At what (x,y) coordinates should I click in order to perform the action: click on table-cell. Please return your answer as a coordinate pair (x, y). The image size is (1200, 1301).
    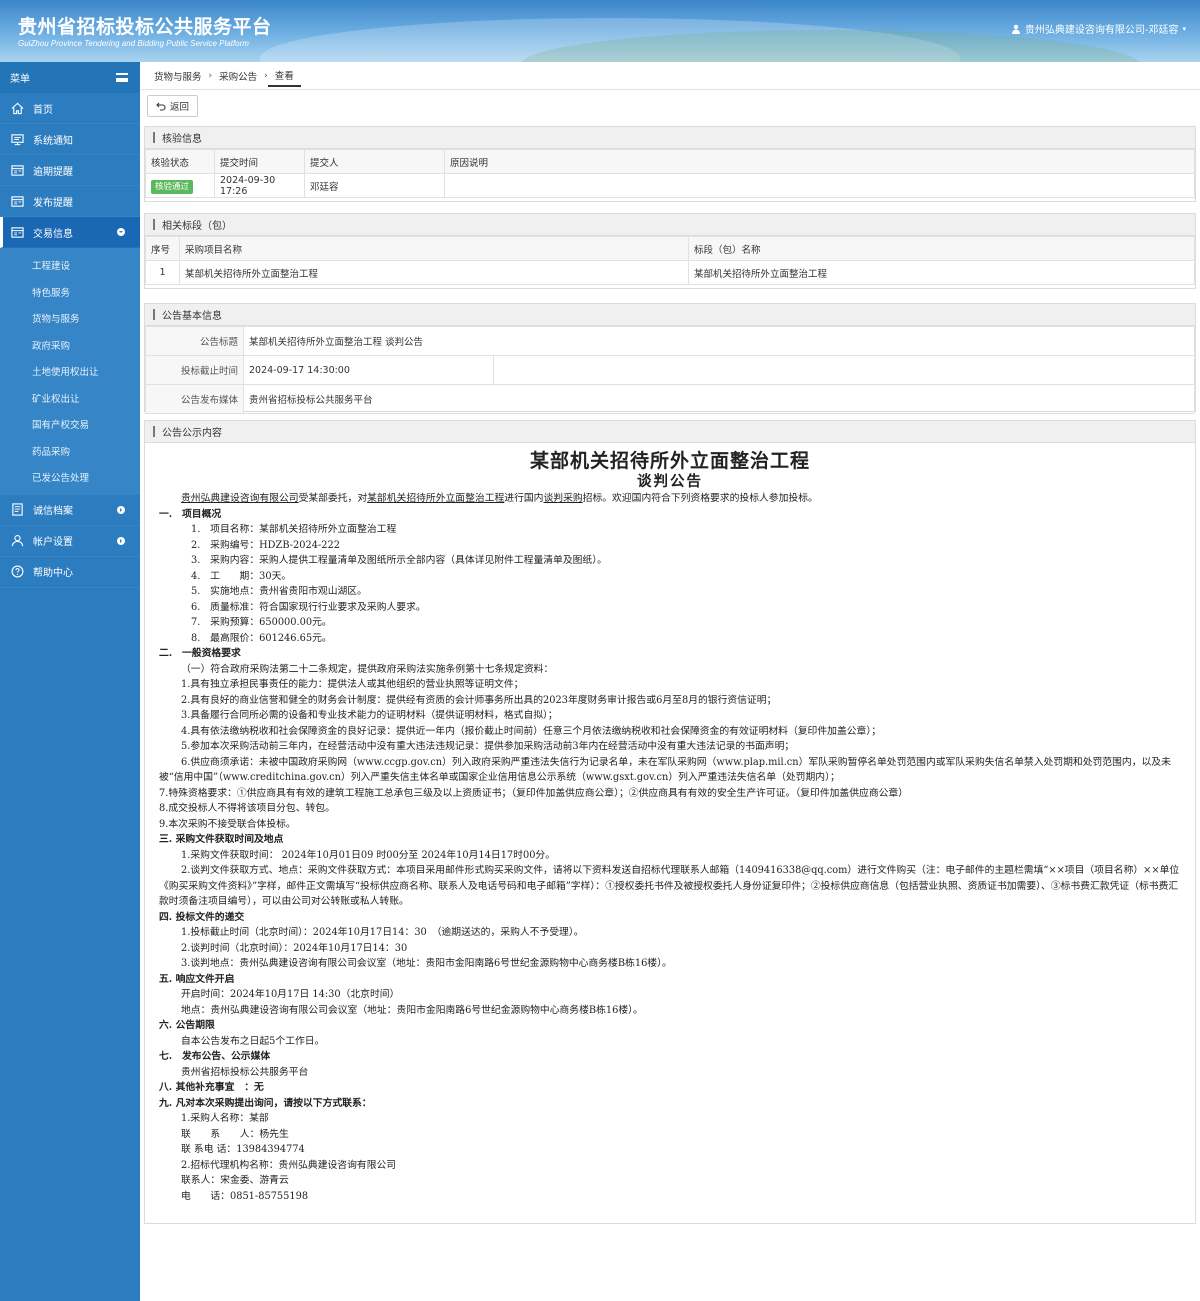
    Looking at the image, I should click on (819, 185).